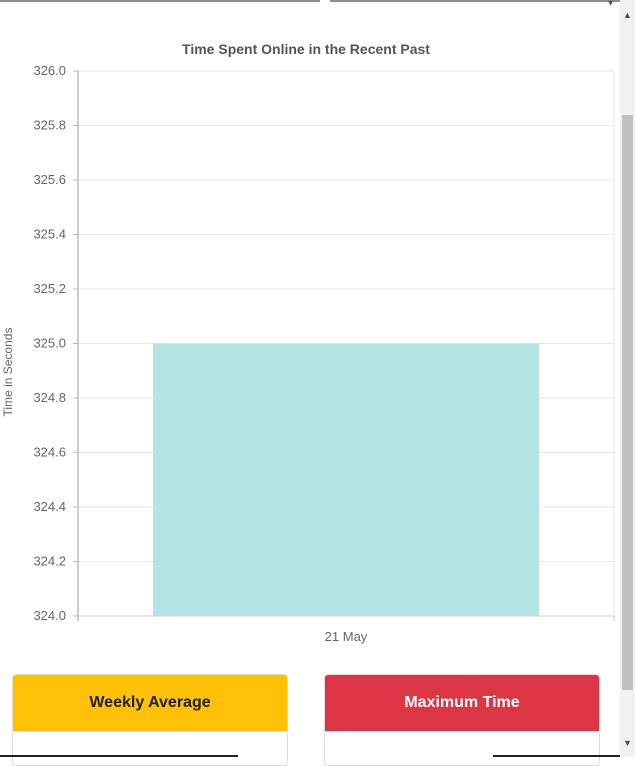 The image size is (635, 766). I want to click on y-axis-title: Time in Seconds, so click(8, 372).